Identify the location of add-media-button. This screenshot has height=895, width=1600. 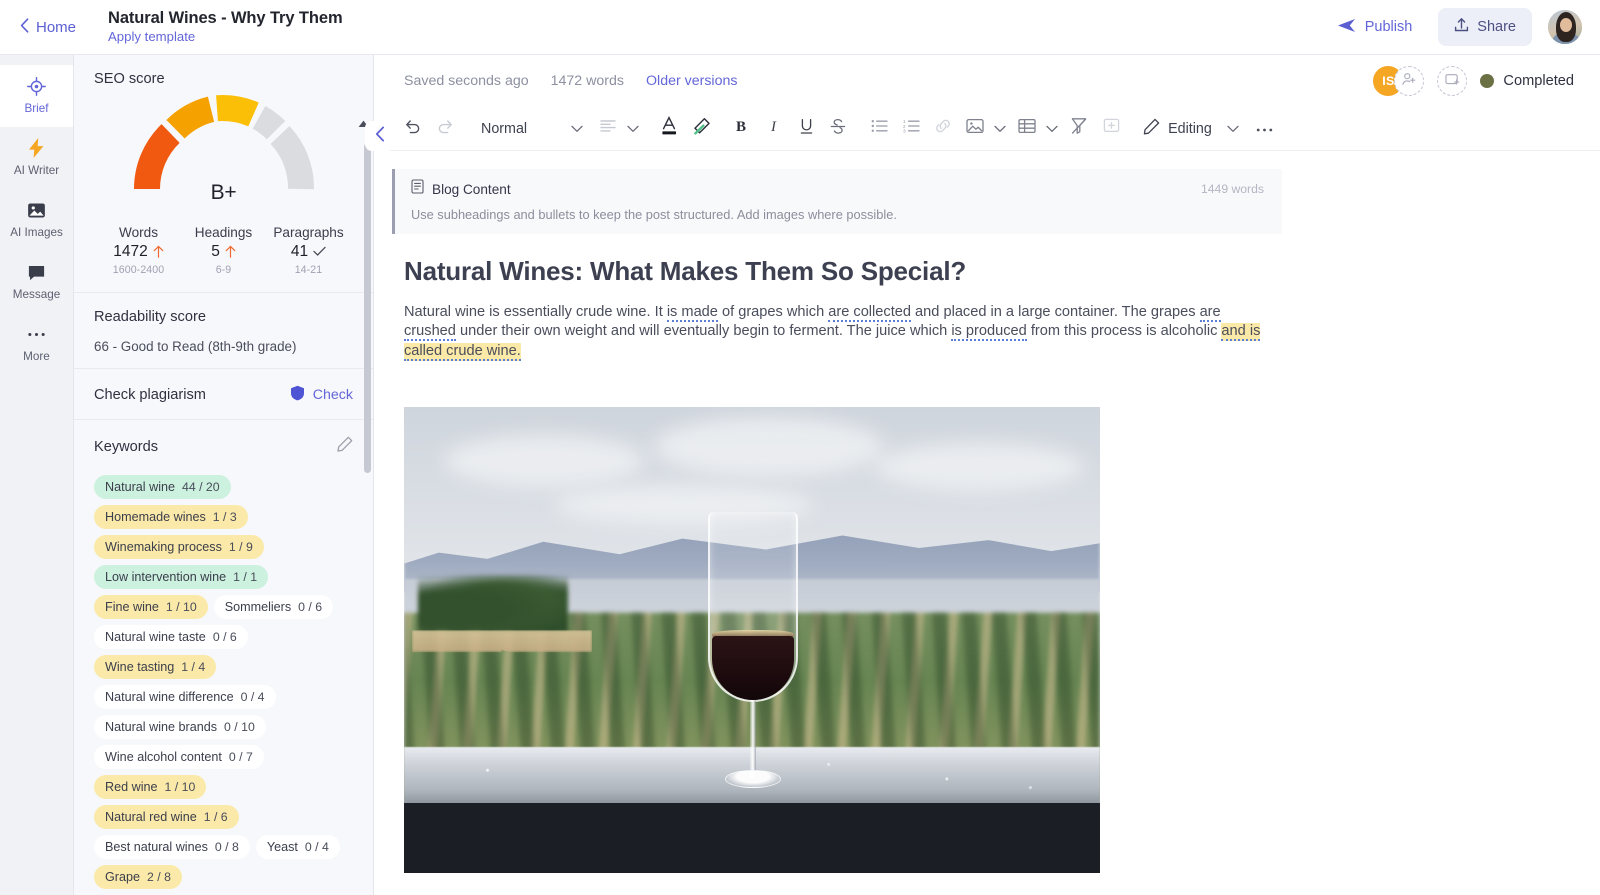
(1452, 81).